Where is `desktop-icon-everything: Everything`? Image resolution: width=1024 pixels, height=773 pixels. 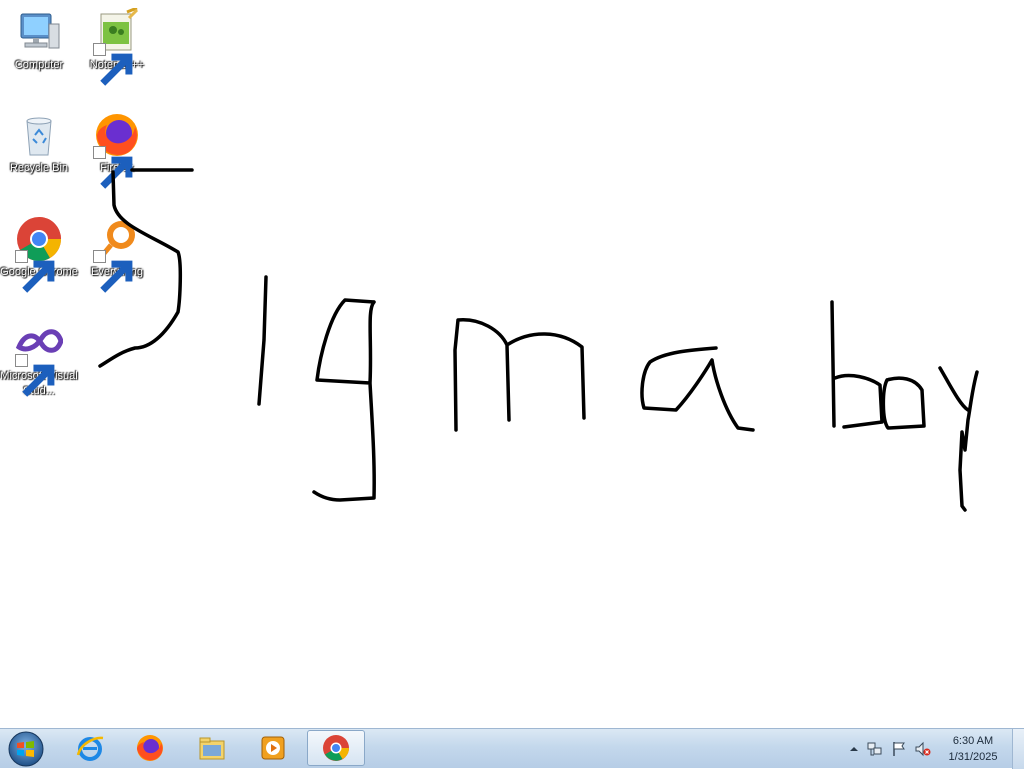
desktop-icon-everything: Everything is located at coordinates (117, 254).